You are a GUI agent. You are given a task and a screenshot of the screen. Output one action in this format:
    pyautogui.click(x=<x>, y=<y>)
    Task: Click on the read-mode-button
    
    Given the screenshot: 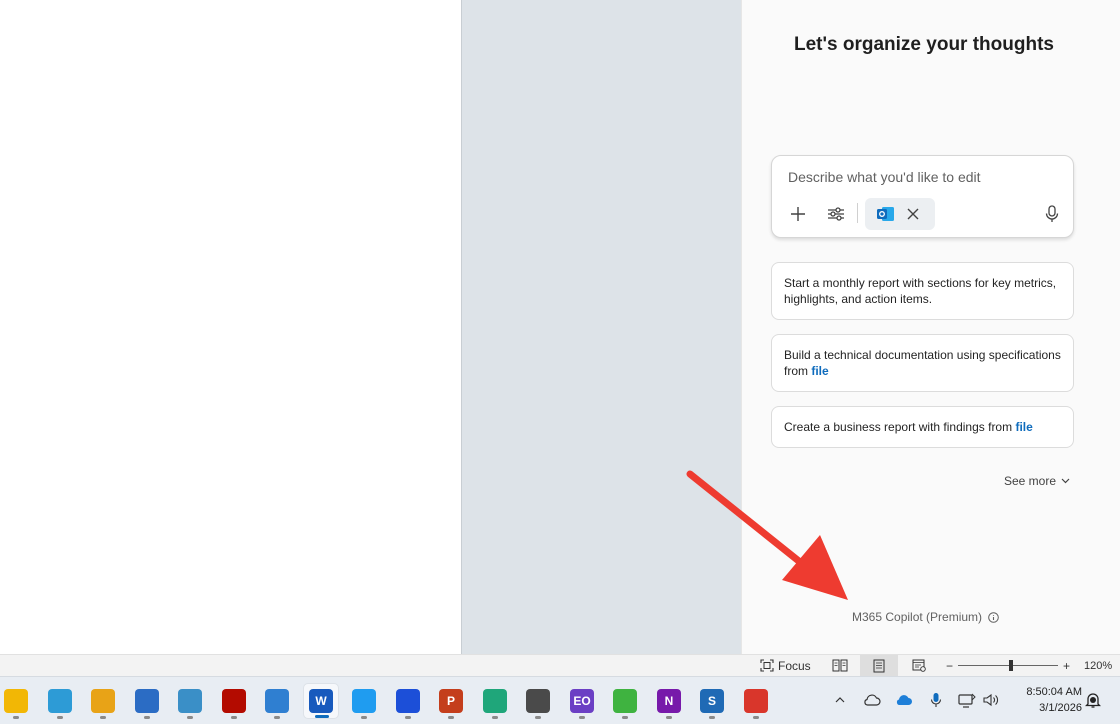 What is the action you would take?
    pyautogui.click(x=840, y=665)
    